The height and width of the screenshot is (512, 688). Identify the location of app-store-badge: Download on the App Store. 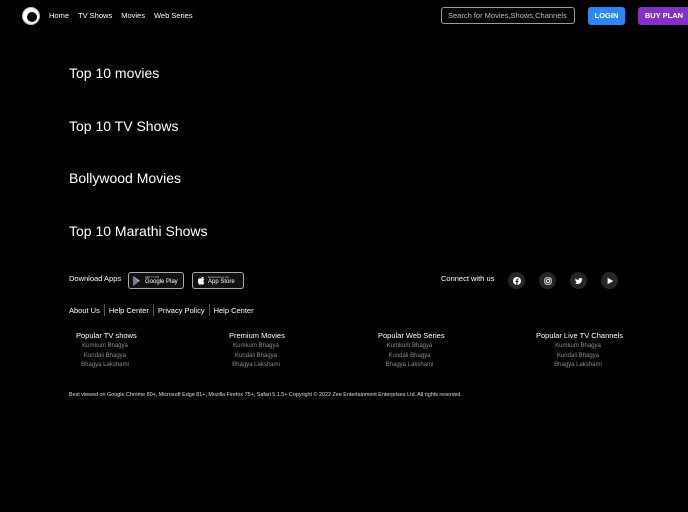
(218, 280).